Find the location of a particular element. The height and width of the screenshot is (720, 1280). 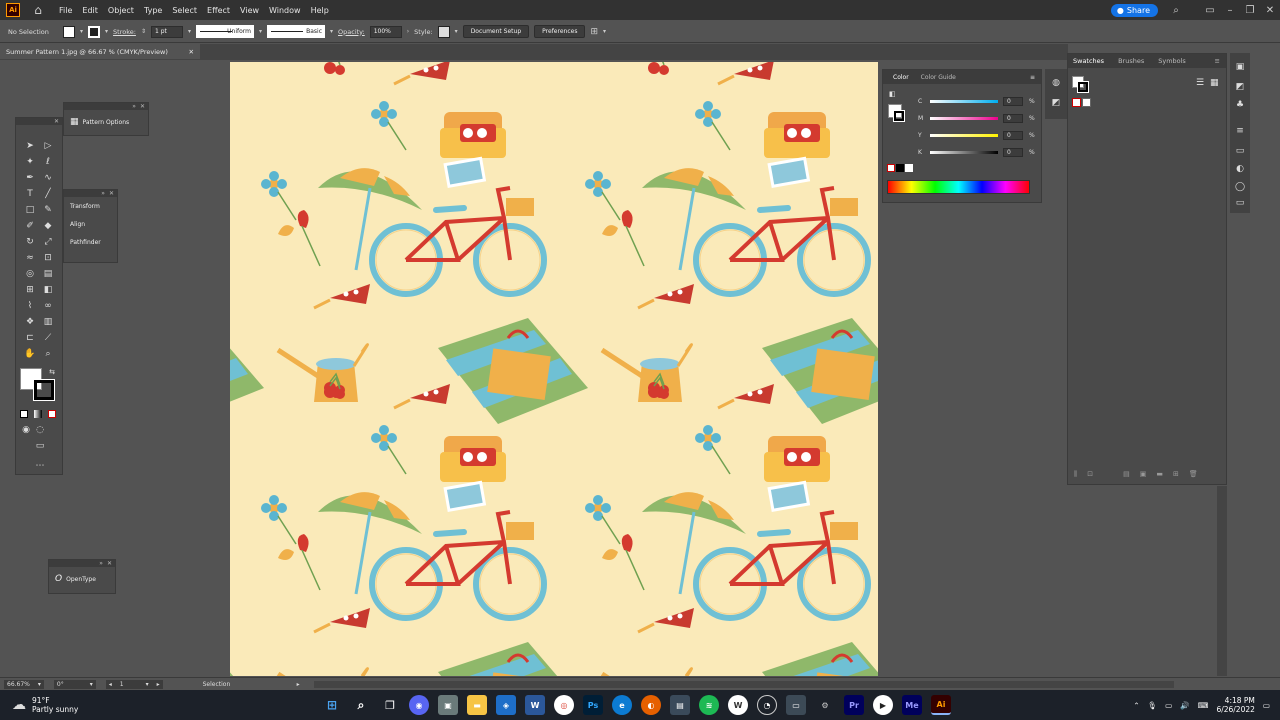

home-icon: ⌂ is located at coordinates (38, 10).